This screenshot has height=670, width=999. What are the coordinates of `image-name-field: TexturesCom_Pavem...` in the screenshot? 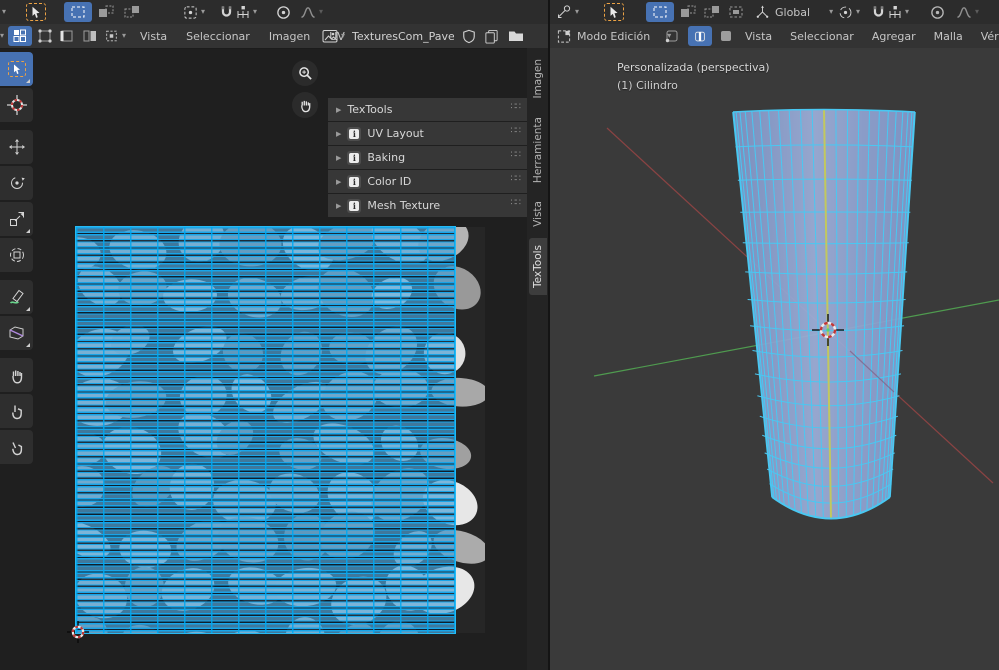 It's located at (403, 36).